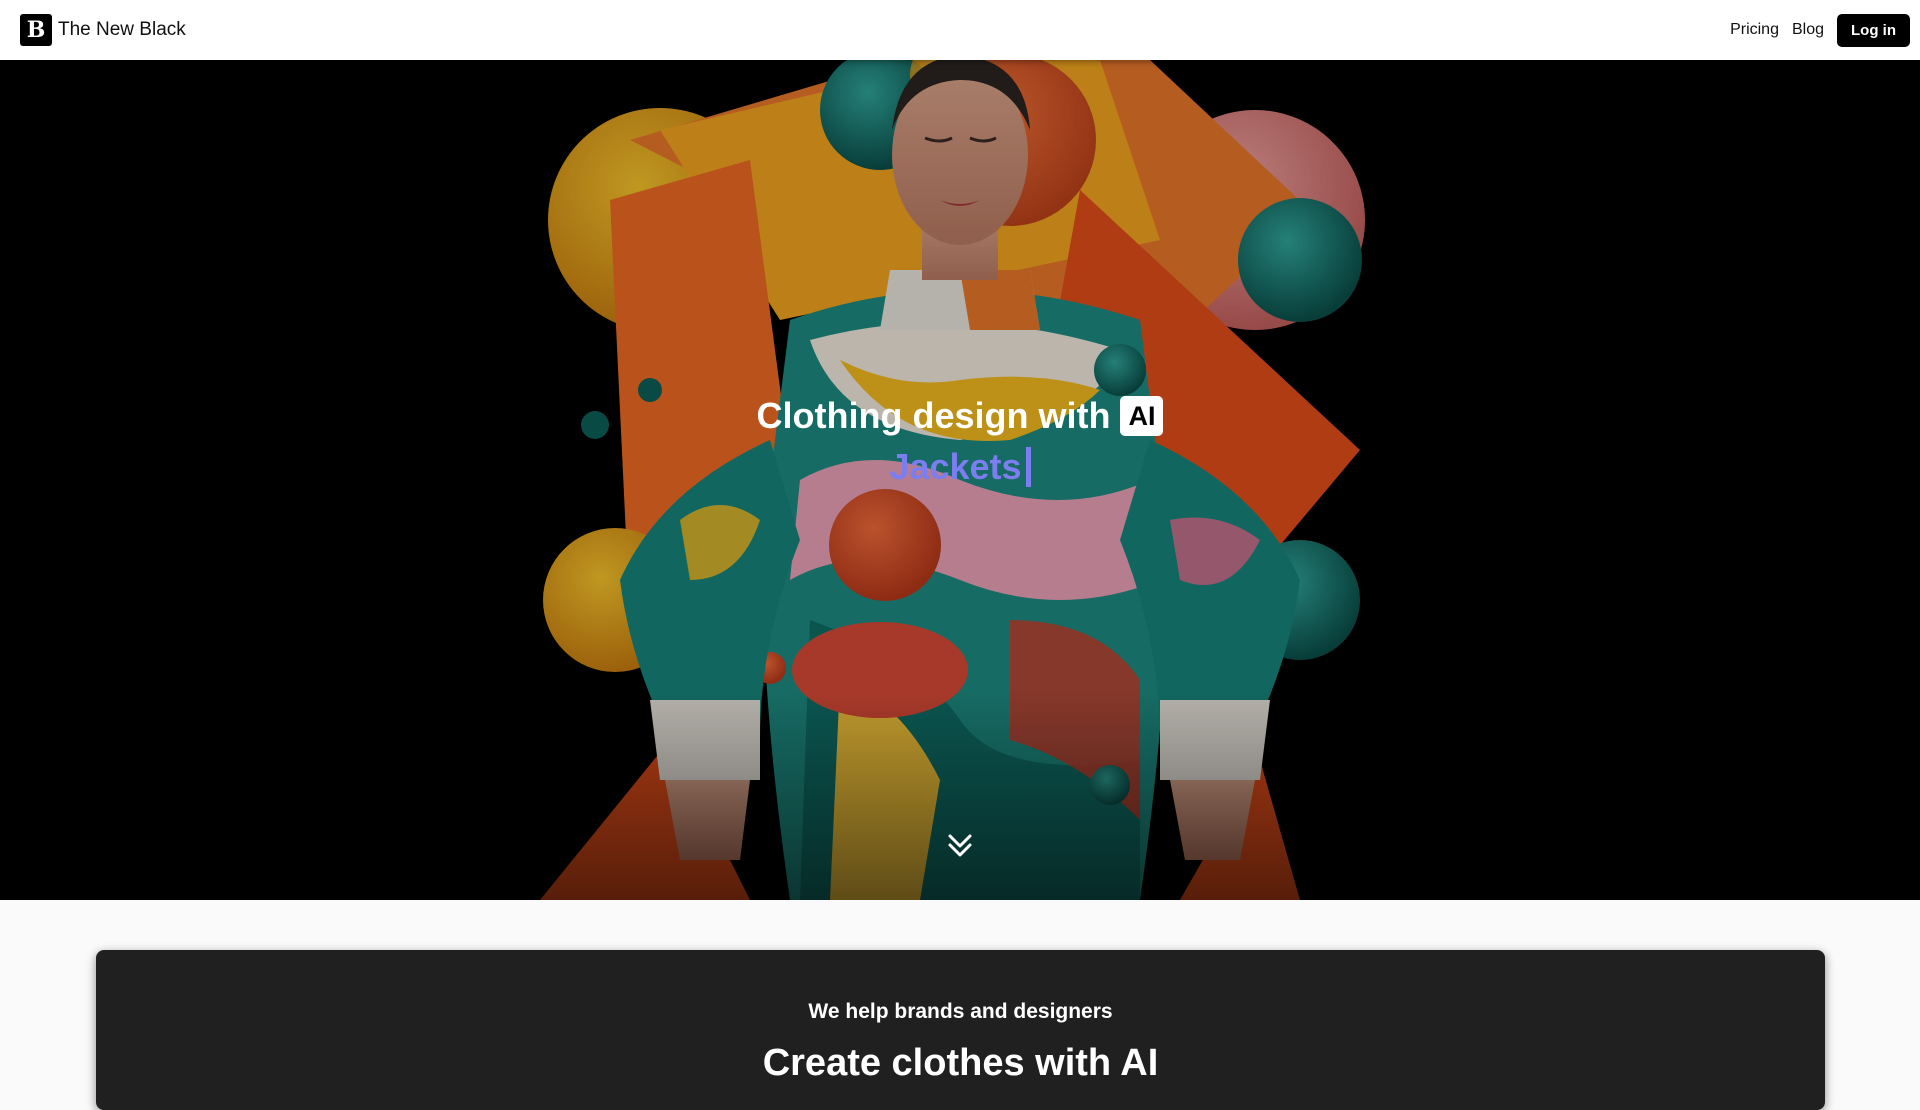  I want to click on brand-name: The New Black, so click(122, 29).